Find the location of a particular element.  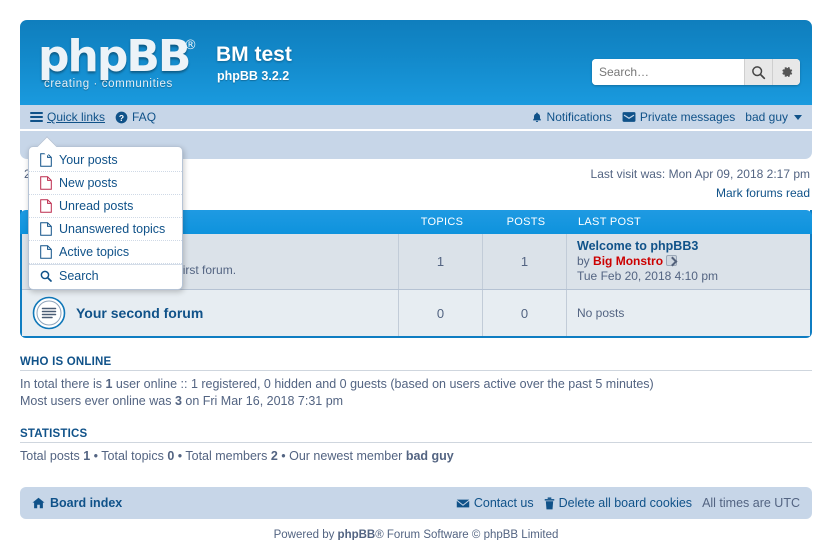

quick-link-new-posts: New posts is located at coordinates (105, 183).